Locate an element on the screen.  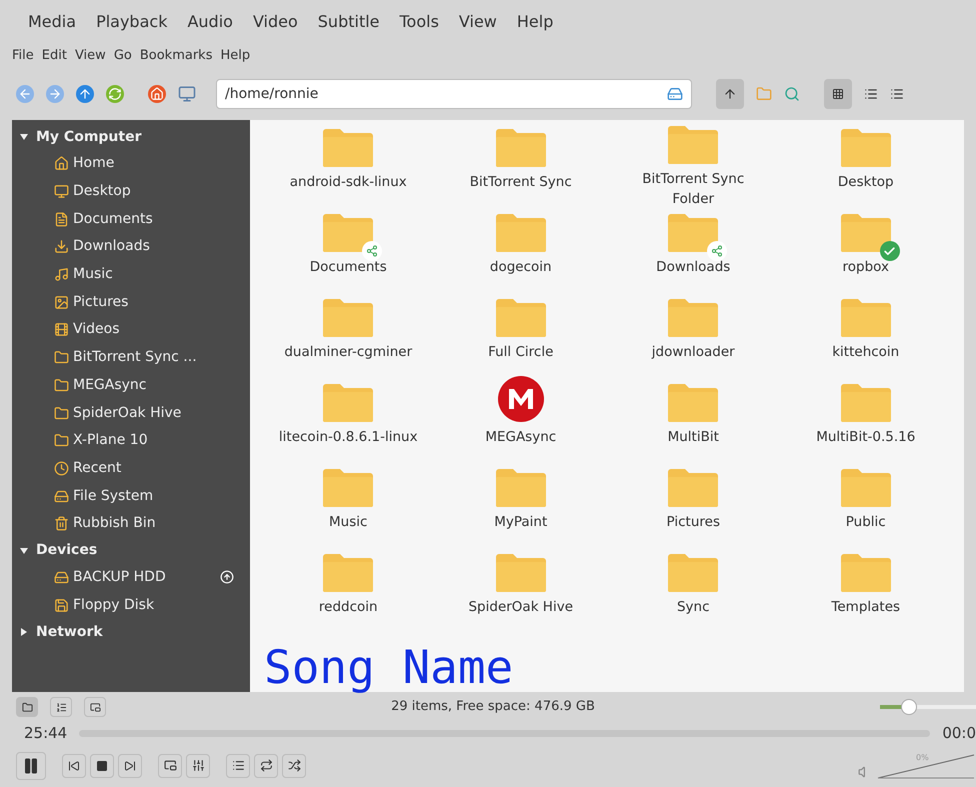
folder-name: MultiBit-0.5.16 is located at coordinates (866, 437).